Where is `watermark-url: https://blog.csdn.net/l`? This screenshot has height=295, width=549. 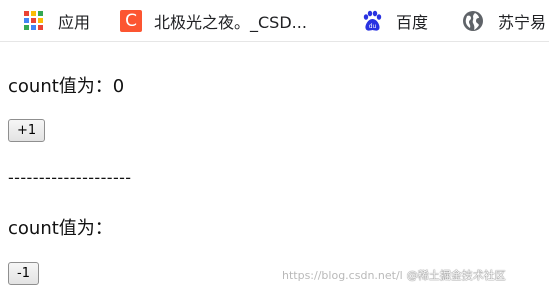 watermark-url: https://blog.csdn.net/l is located at coordinates (342, 275).